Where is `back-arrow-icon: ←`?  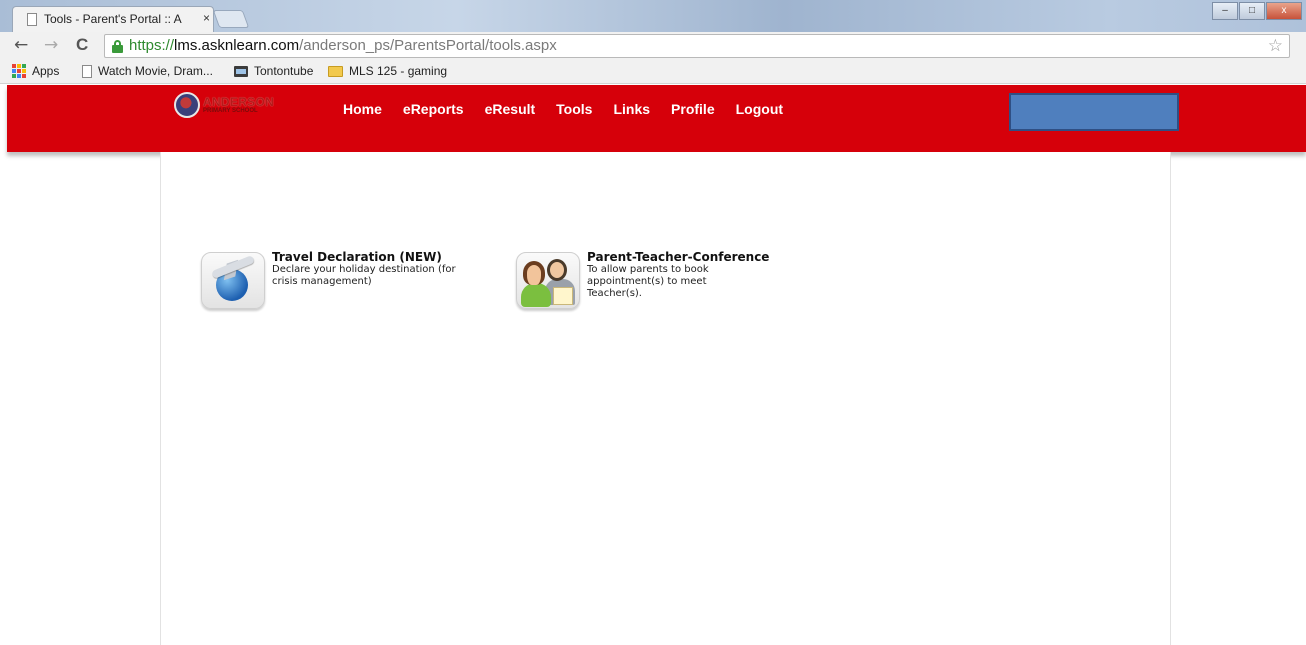
back-arrow-icon: ← is located at coordinates (21, 45).